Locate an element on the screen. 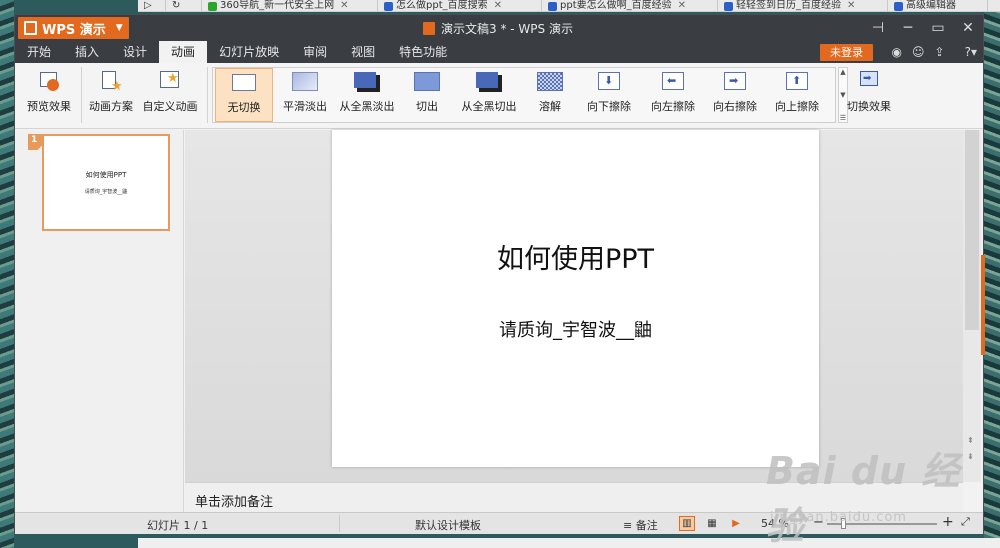  animation-scheme-button: ★ 动画方案 is located at coordinates (111, 96).